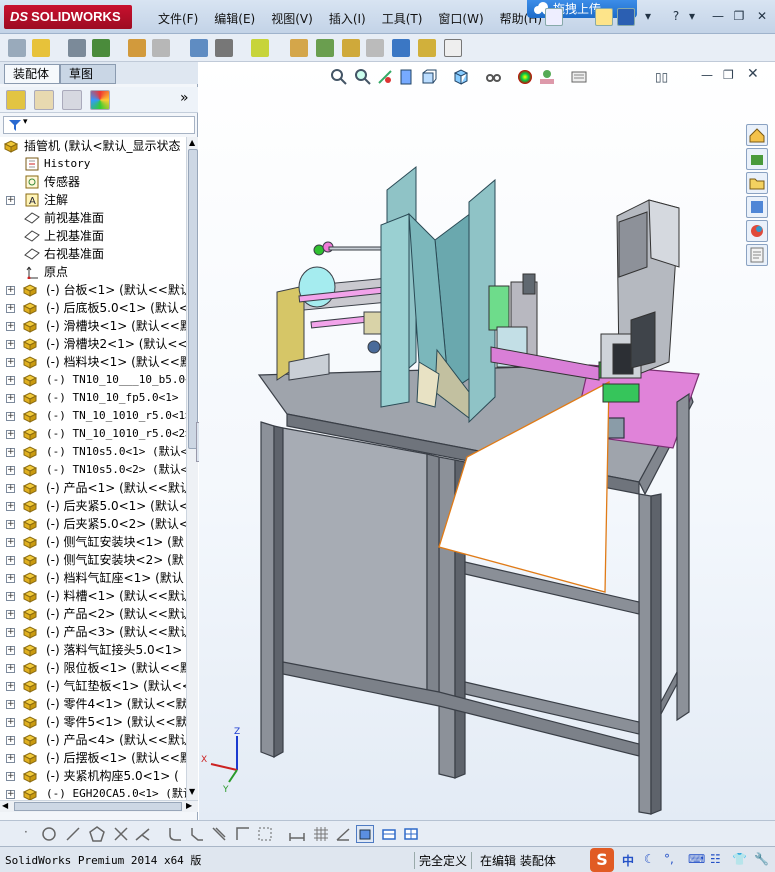 The height and width of the screenshot is (872, 775). I want to click on help-icon: ?, so click(676, 16).